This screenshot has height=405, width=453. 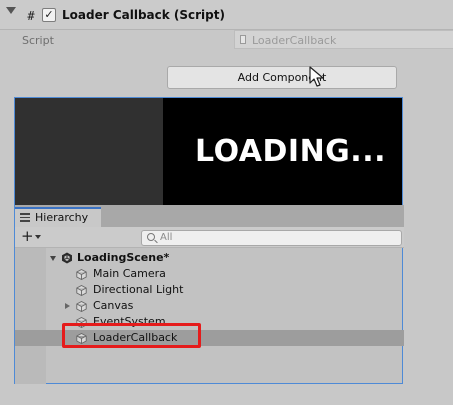 I want to click on script-file-icon, so click(x=243, y=39).